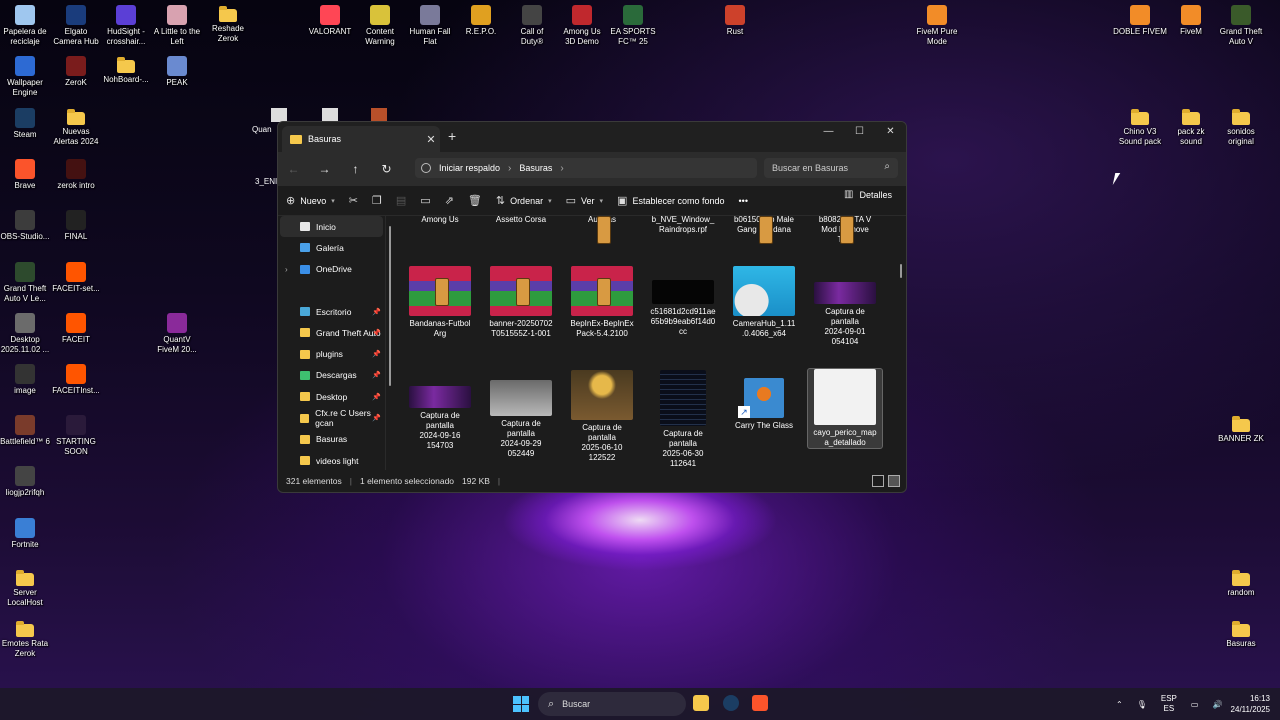 The height and width of the screenshot is (720, 1280). What do you see at coordinates (431, 139) in the screenshot?
I see `close-tab-icon: ✕` at bounding box center [431, 139].